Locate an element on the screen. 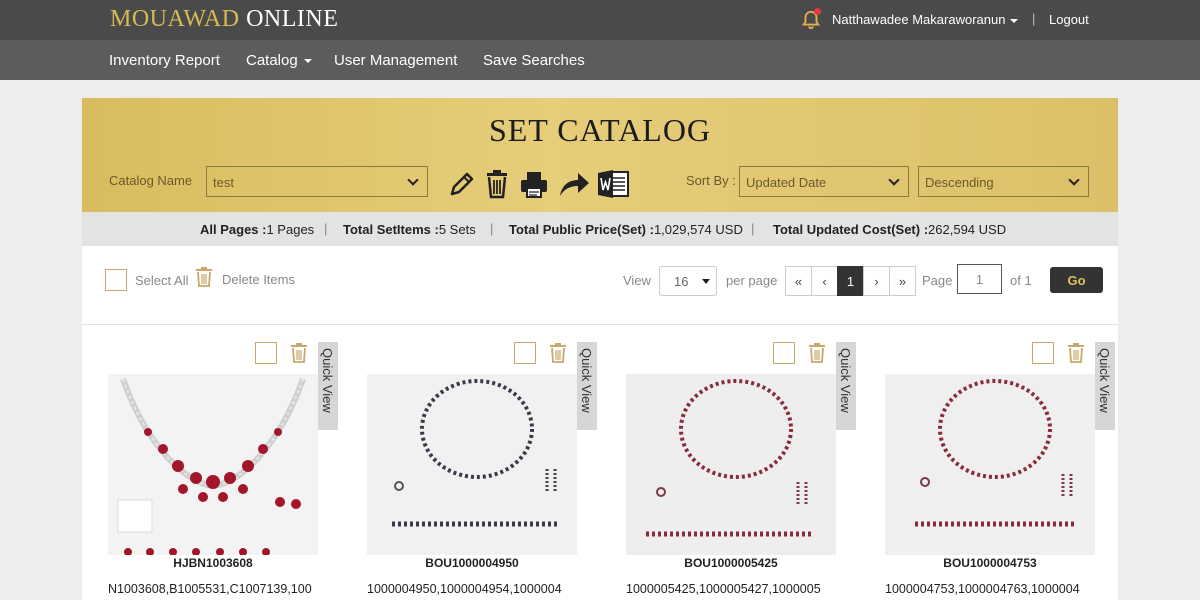 This screenshot has width=1200, height=600. product-code: HJBN1003608 is located at coordinates (213, 563).